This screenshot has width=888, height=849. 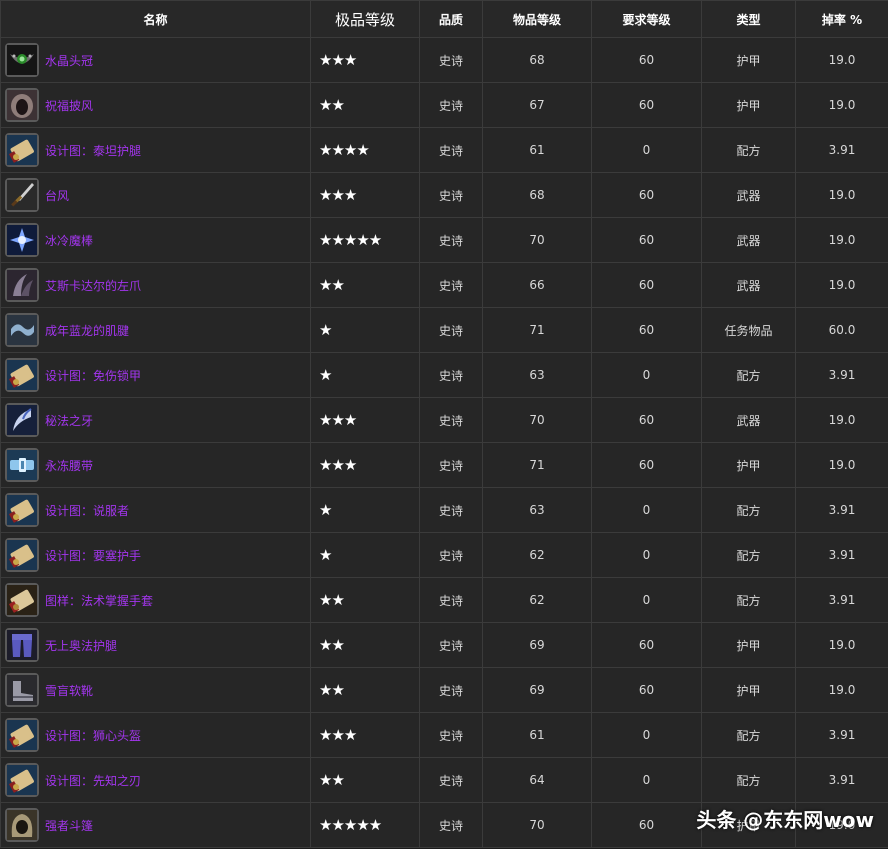 What do you see at coordinates (350, 240) in the screenshot?
I see `rarity-stars: ★★★★★` at bounding box center [350, 240].